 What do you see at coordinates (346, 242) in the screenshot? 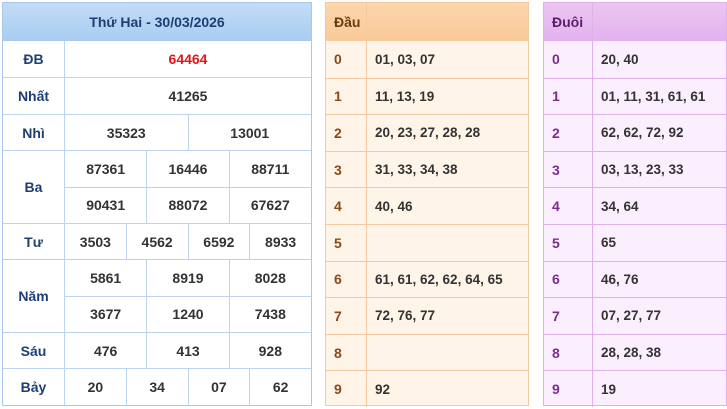
I see `head-digit: 5` at bounding box center [346, 242].